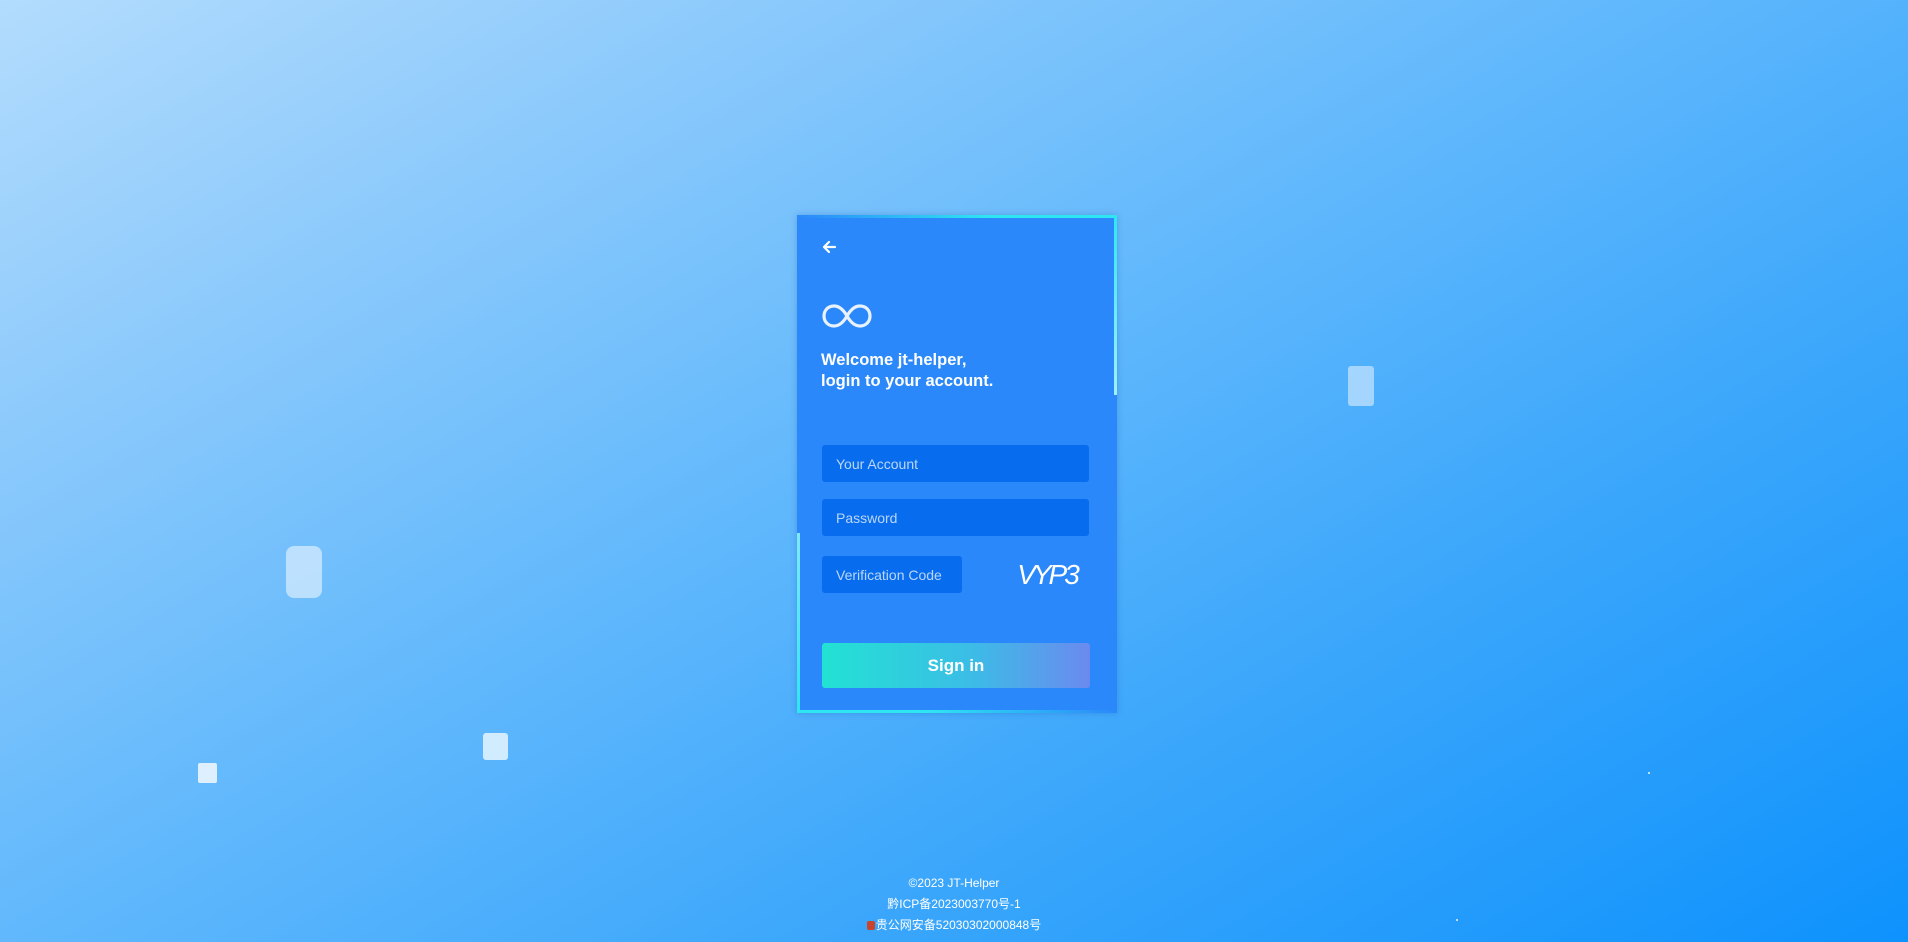 This screenshot has width=1908, height=942. Describe the element at coordinates (1115, 305) in the screenshot. I see `card-border-right` at that location.